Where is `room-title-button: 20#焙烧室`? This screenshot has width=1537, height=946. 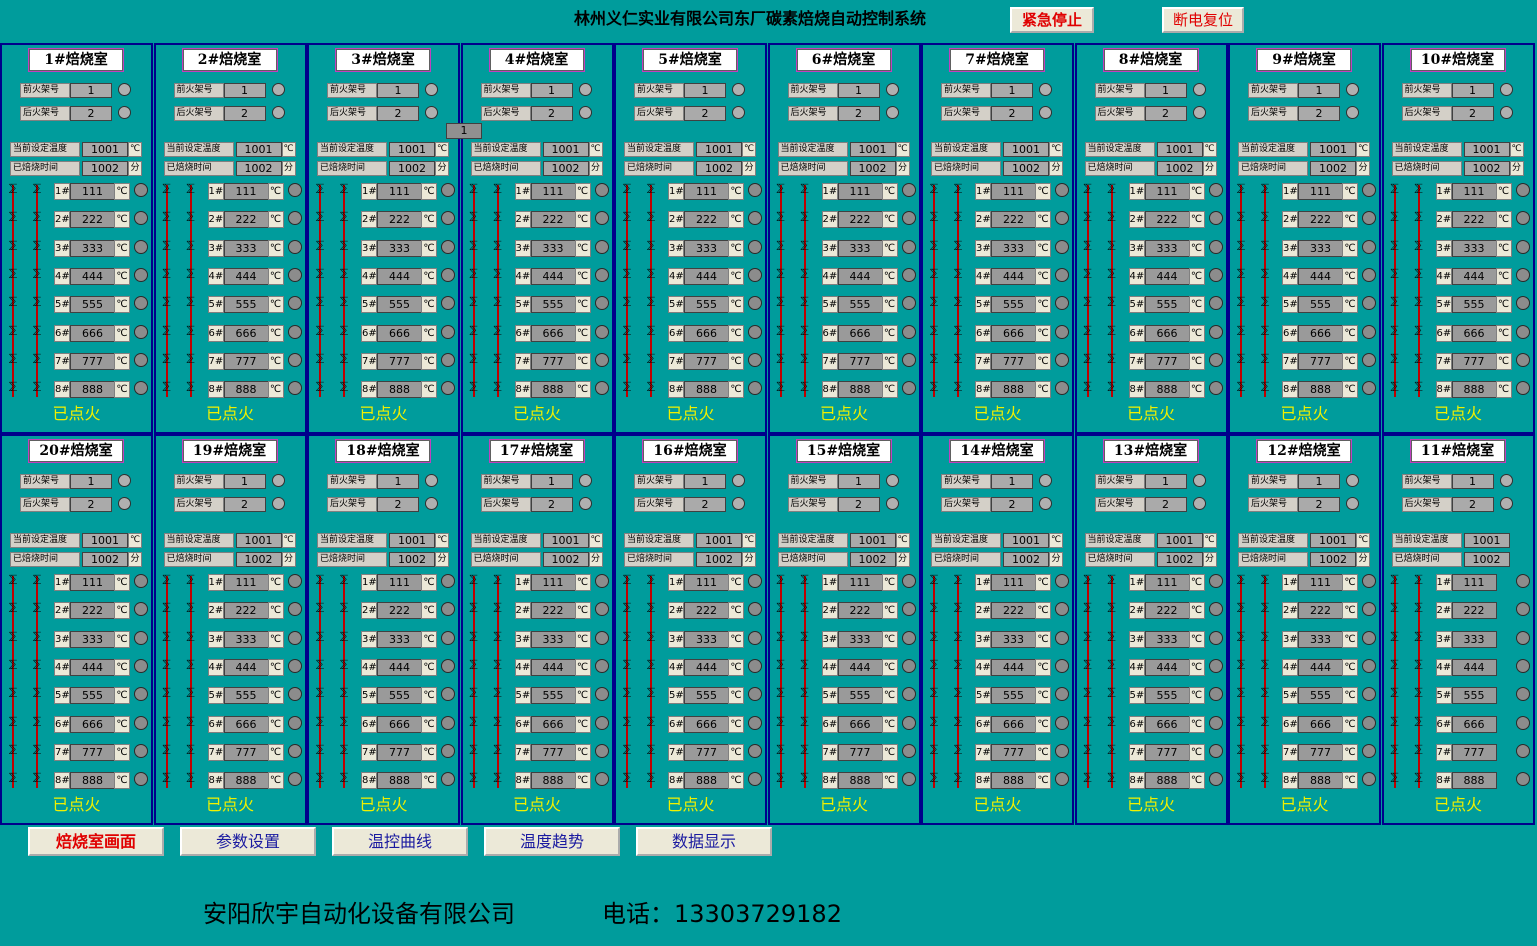 room-title-button: 20#焙烧室 is located at coordinates (76, 451).